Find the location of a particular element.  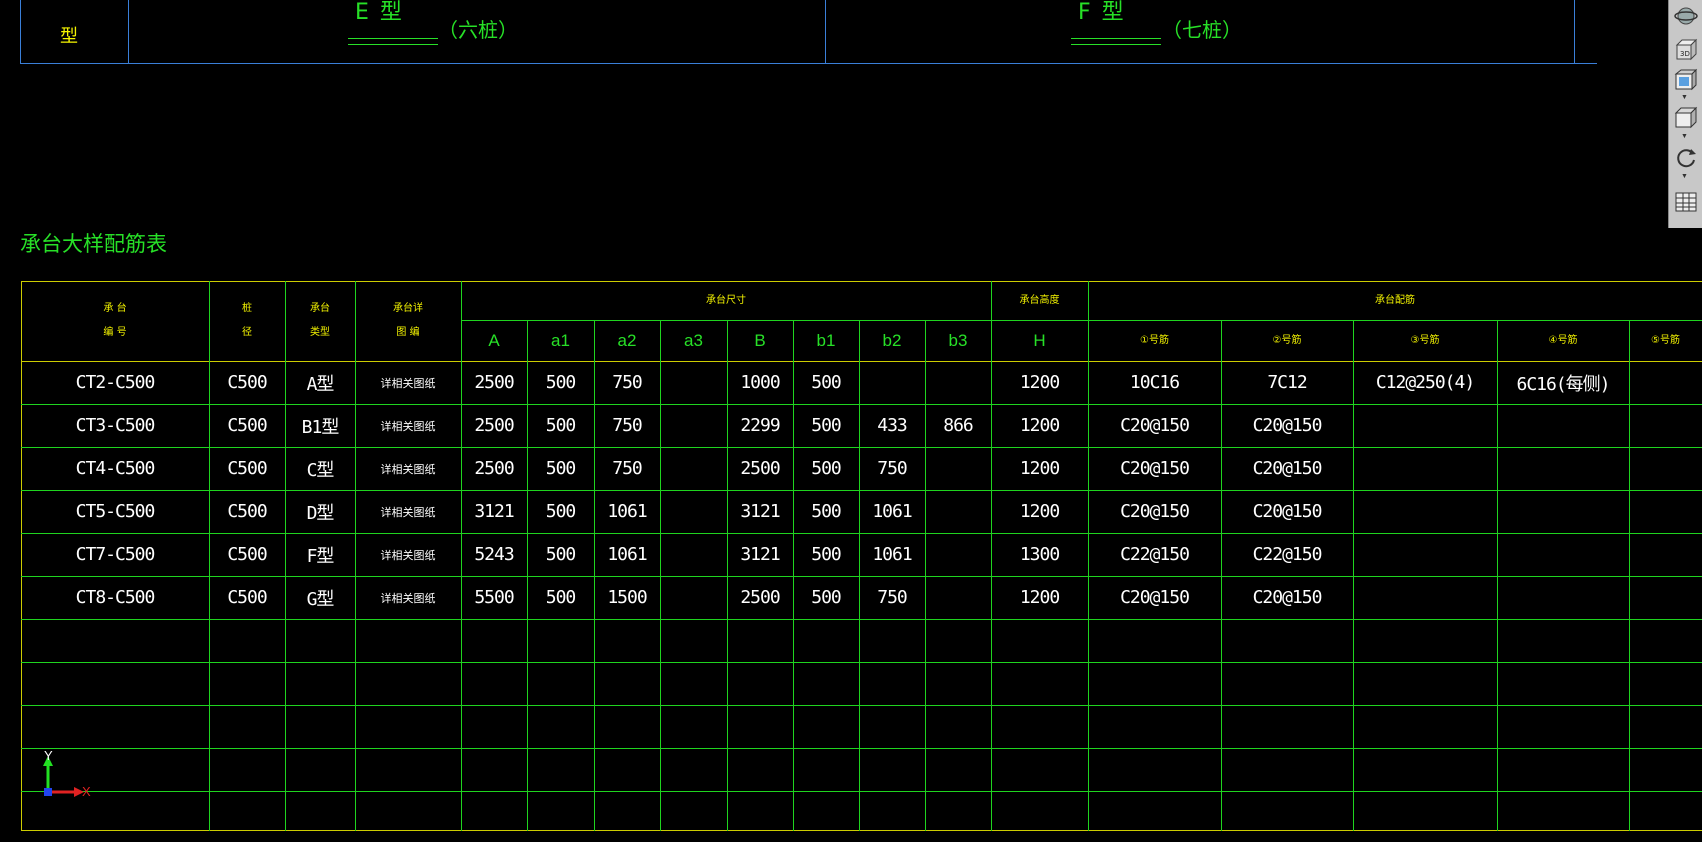

table-cell-a2: 1061 is located at coordinates (627, 511).